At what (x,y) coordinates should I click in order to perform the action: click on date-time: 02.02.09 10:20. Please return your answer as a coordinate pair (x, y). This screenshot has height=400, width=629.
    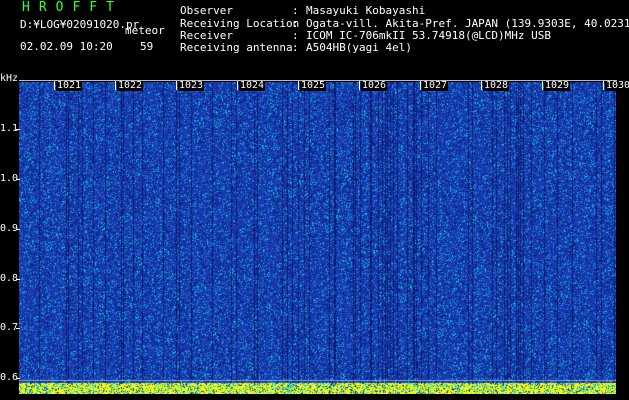
    Looking at the image, I should click on (66, 46).